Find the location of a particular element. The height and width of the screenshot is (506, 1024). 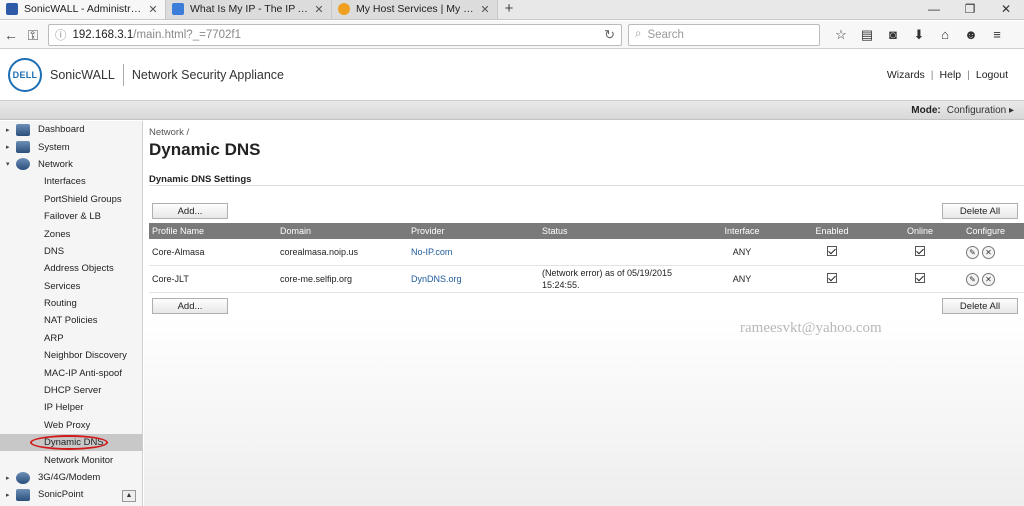

dell-logo: DELL is located at coordinates (25, 75).